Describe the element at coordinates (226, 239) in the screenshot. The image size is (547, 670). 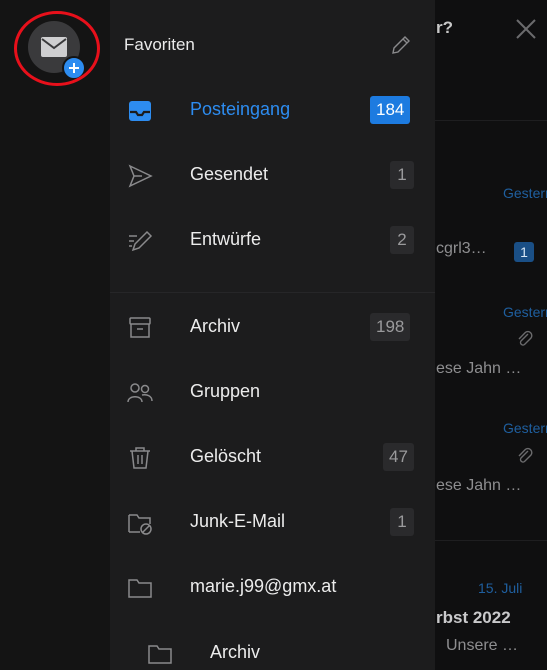
I see `folder-label: Entwürfe` at that location.